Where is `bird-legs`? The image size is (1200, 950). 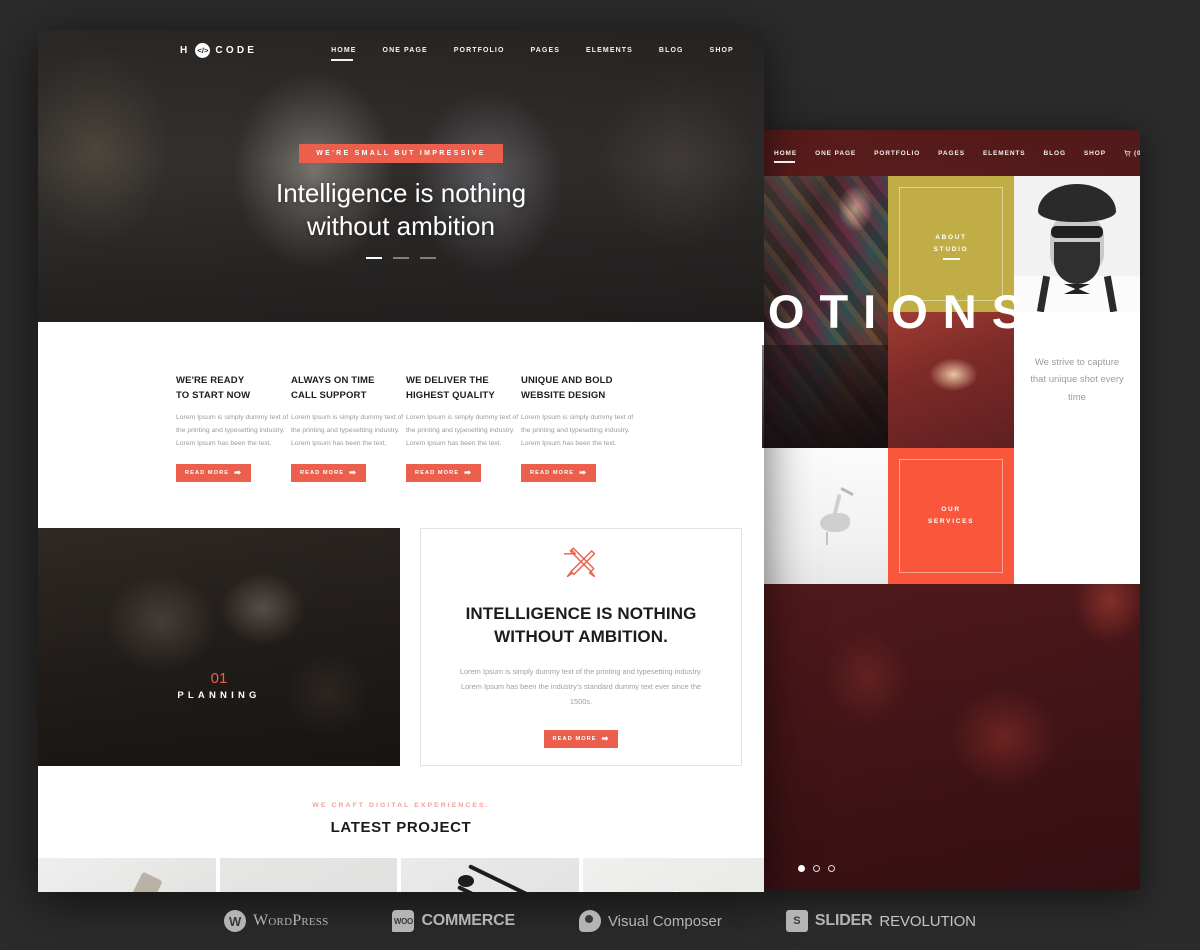
bird-legs is located at coordinates (827, 539).